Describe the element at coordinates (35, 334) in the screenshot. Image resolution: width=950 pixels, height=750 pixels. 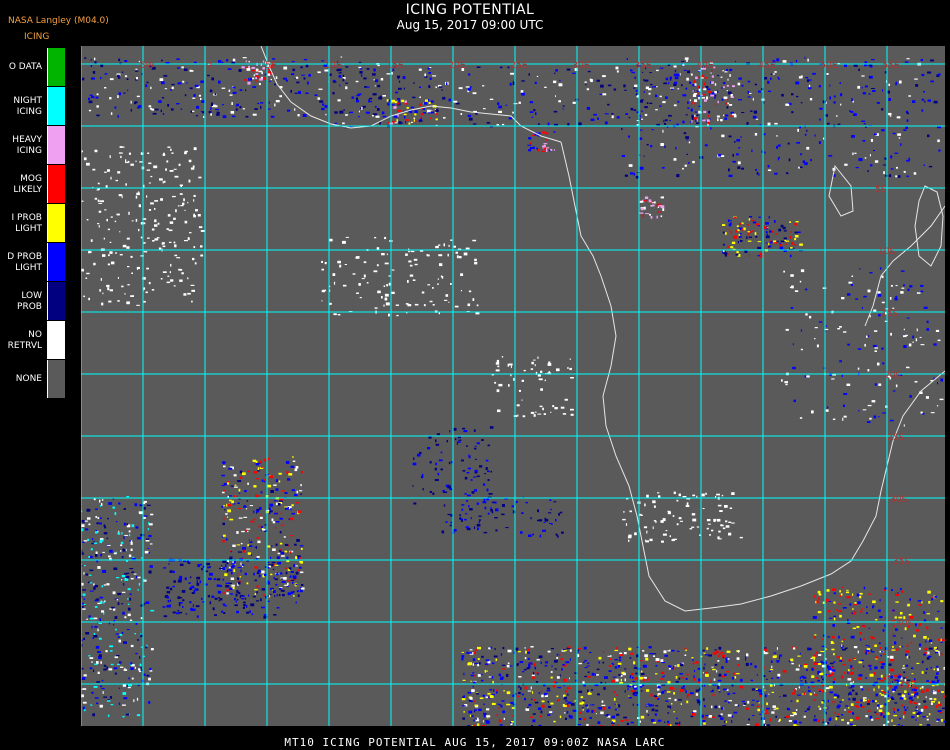
I see `legend-label-line: NO` at that location.